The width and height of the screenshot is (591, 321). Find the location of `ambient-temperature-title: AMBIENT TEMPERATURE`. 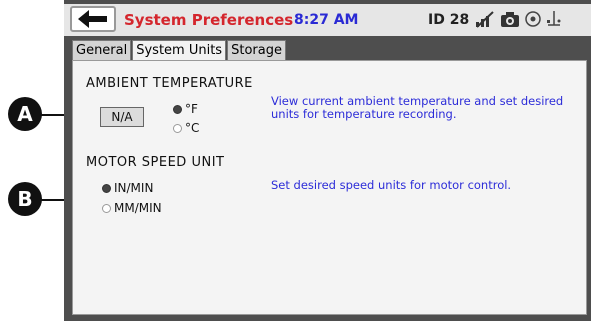

ambient-temperature-title: AMBIENT TEMPERATURE is located at coordinates (169, 83).